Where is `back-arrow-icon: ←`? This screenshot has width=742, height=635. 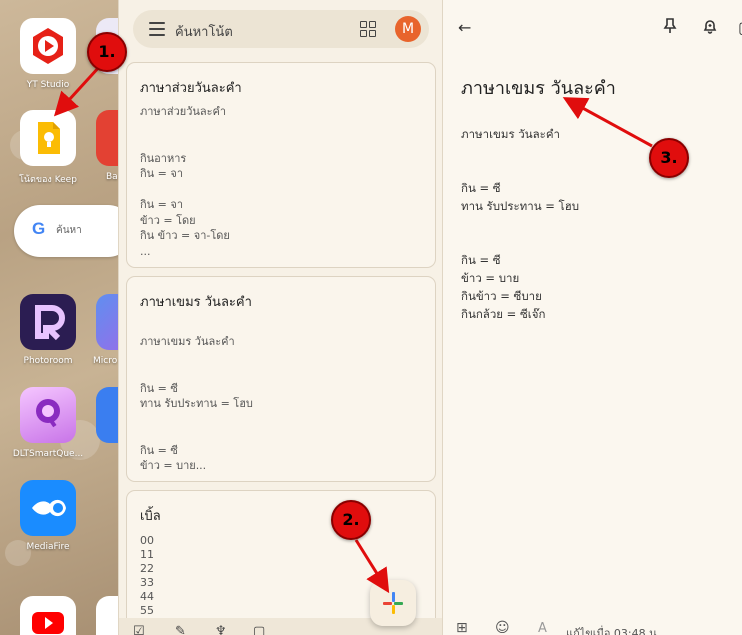
back-arrow-icon: ← is located at coordinates (464, 27).